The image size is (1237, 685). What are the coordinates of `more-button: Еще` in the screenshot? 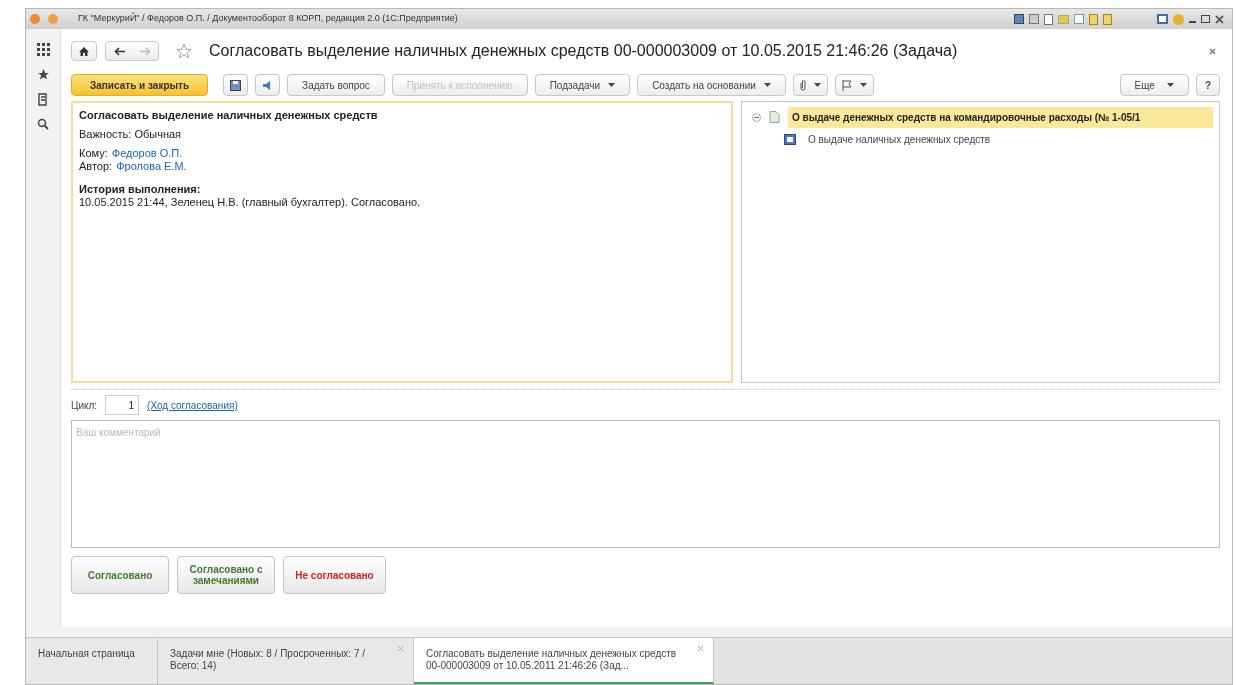 It's located at (1154, 85).